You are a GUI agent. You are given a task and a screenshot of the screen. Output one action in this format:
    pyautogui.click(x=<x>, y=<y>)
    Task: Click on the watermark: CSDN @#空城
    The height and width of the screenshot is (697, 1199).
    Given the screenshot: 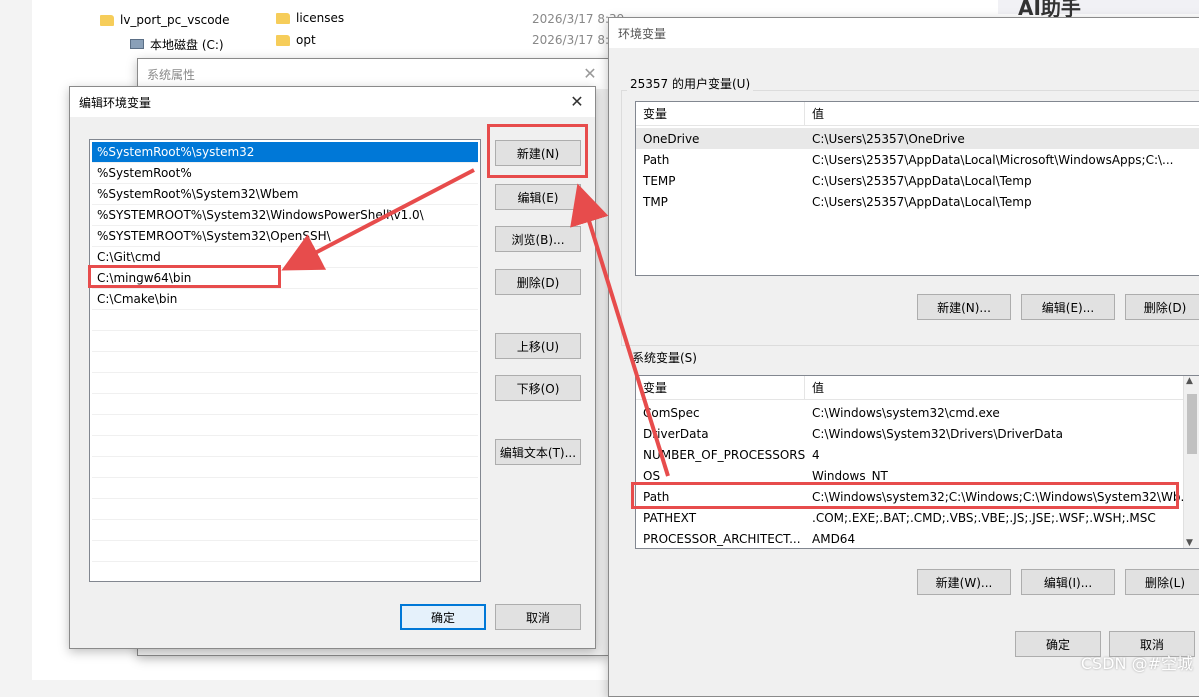 What is the action you would take?
    pyautogui.click(x=1136, y=663)
    